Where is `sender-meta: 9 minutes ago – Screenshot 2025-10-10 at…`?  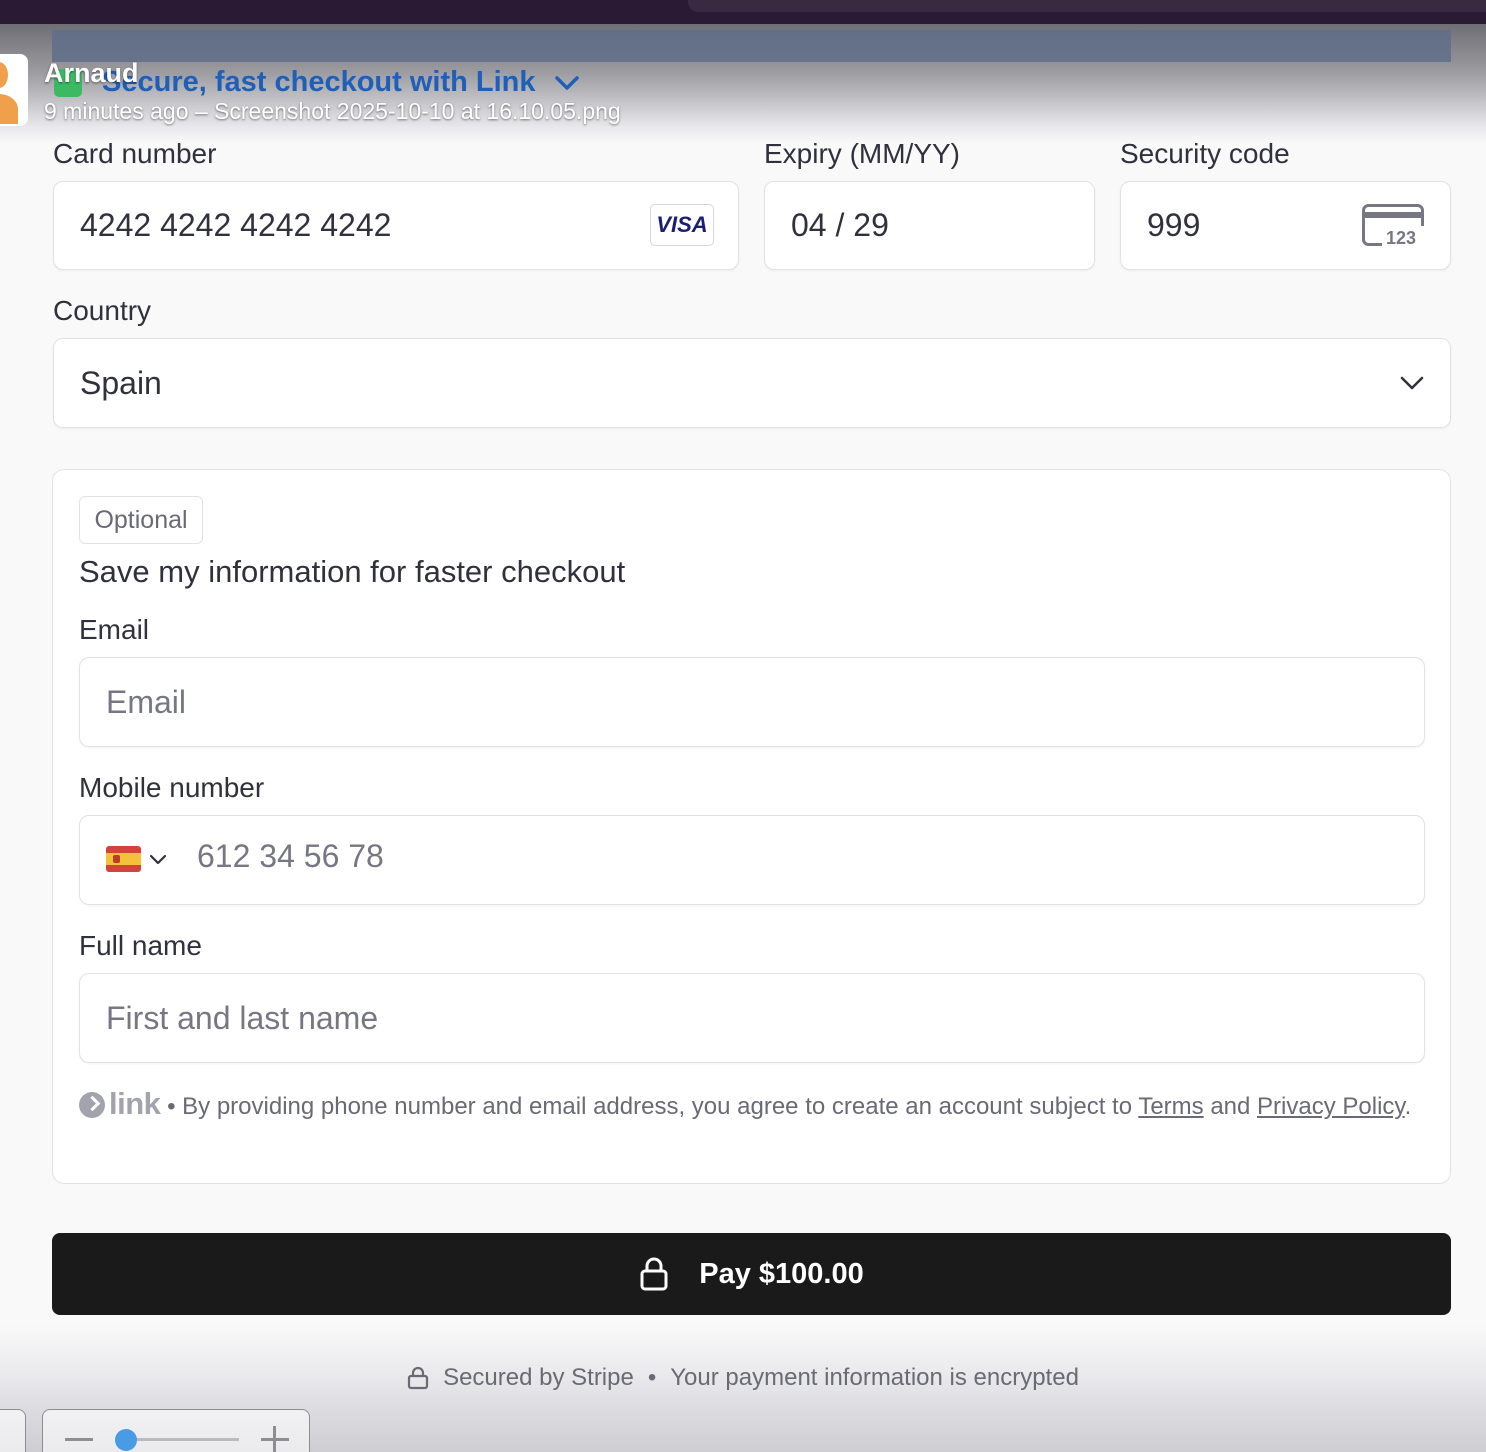
sender-meta: 9 minutes ago – Screenshot 2025-10-10 at… is located at coordinates (332, 111).